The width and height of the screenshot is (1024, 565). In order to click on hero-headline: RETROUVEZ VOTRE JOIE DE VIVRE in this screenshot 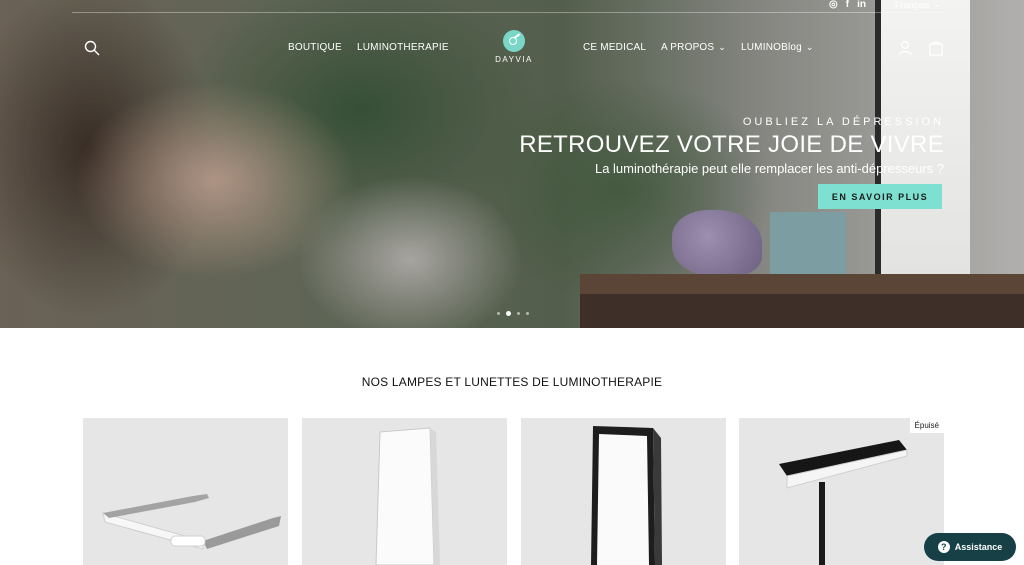, I will do `click(731, 144)`.